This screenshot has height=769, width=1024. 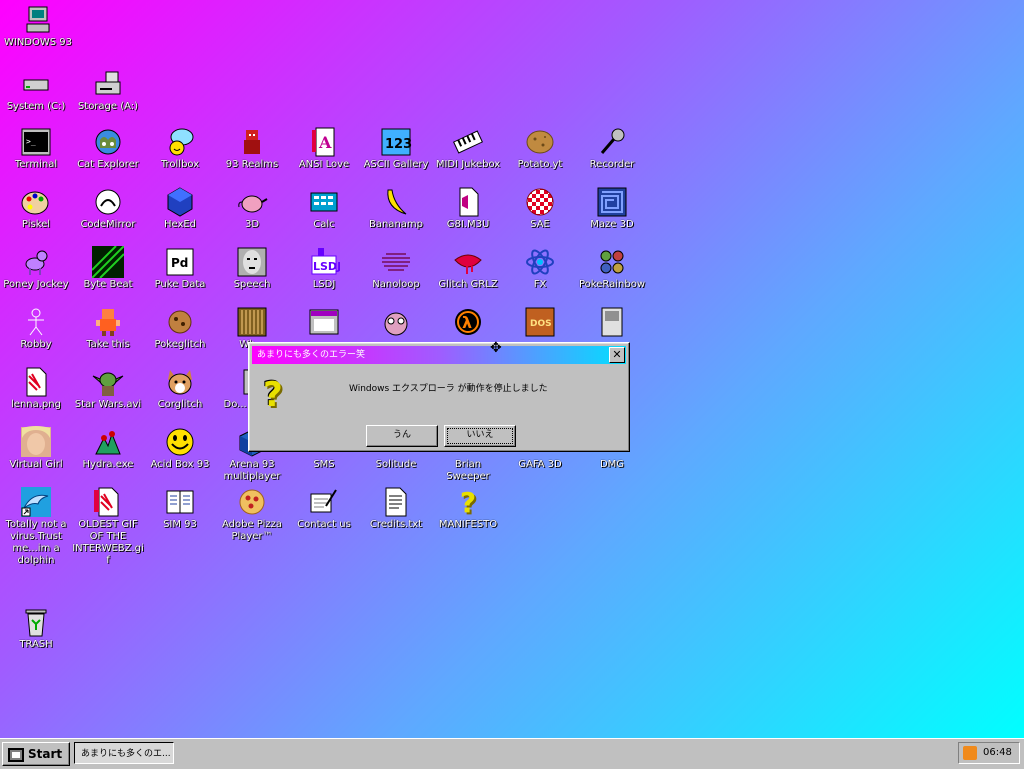 I want to click on close-button: ✕, so click(x=617, y=355).